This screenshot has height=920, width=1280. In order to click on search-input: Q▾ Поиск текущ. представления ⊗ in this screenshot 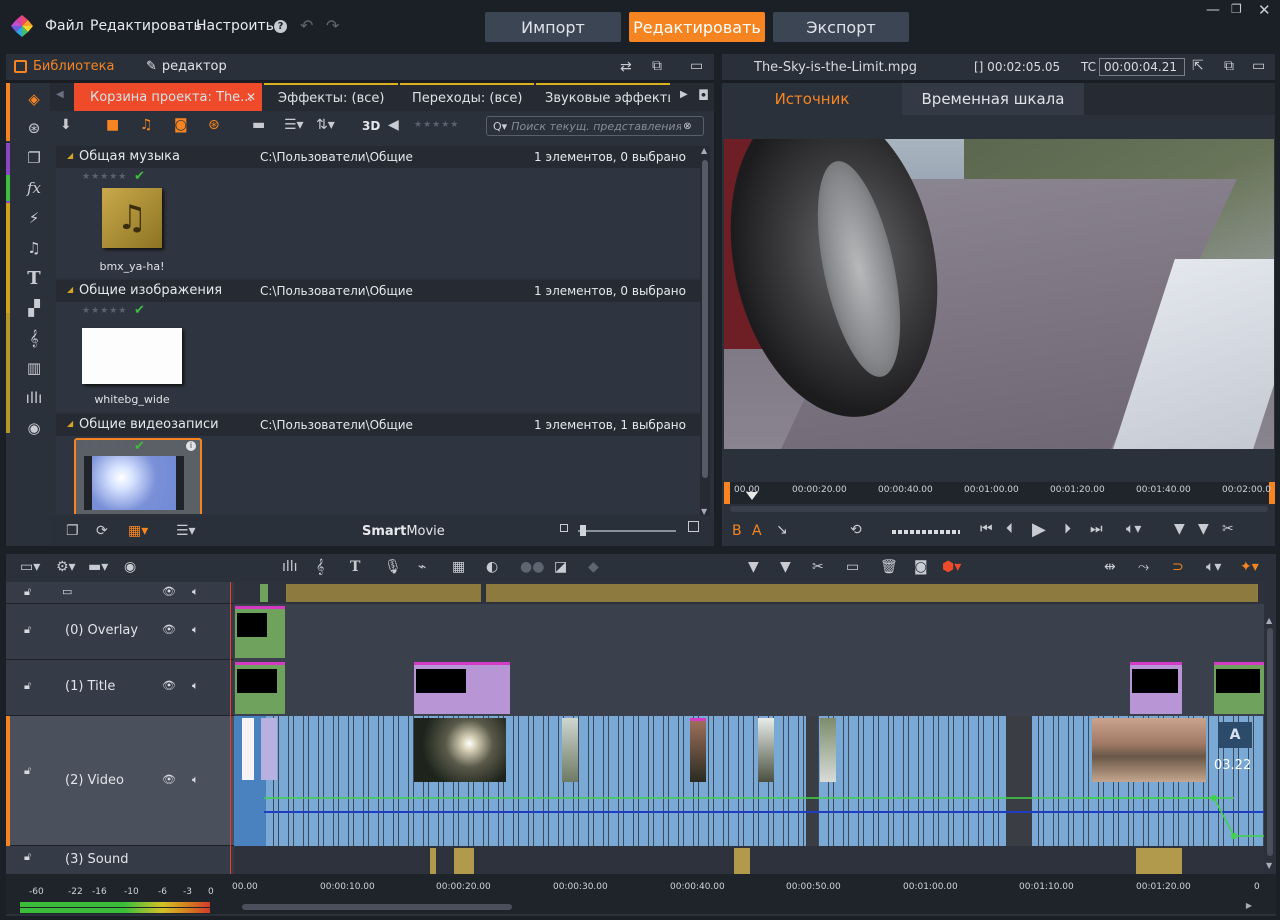, I will do `click(595, 126)`.